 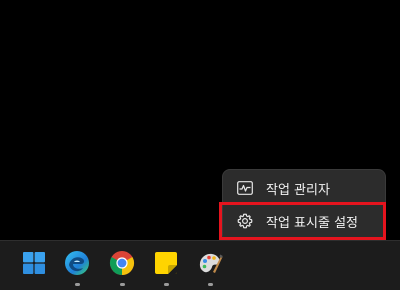 I want to click on sticky-notes-icon, so click(x=166, y=265).